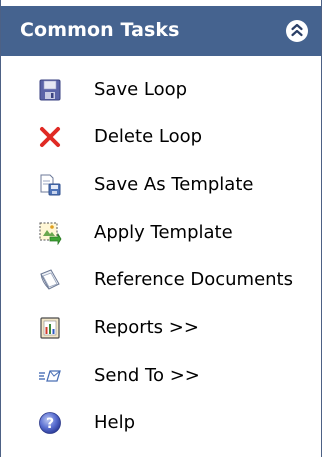 This screenshot has height=457, width=333. Describe the element at coordinates (193, 279) in the screenshot. I see `task-label: Reference Documents` at that location.